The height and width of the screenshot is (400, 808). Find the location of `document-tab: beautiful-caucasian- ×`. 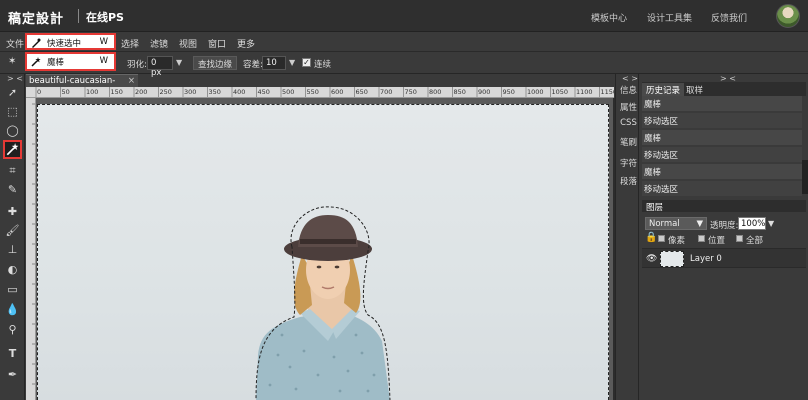

document-tab: beautiful-caucasian- × is located at coordinates (82, 80).